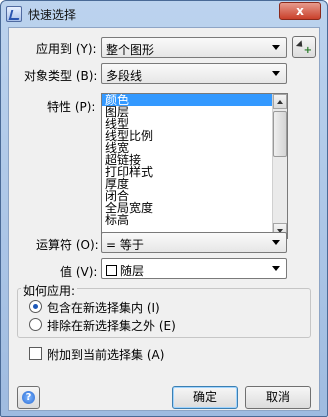 The width and height of the screenshot is (328, 417). Describe the element at coordinates (194, 220) in the screenshot. I see `list-item: 标高` at that location.